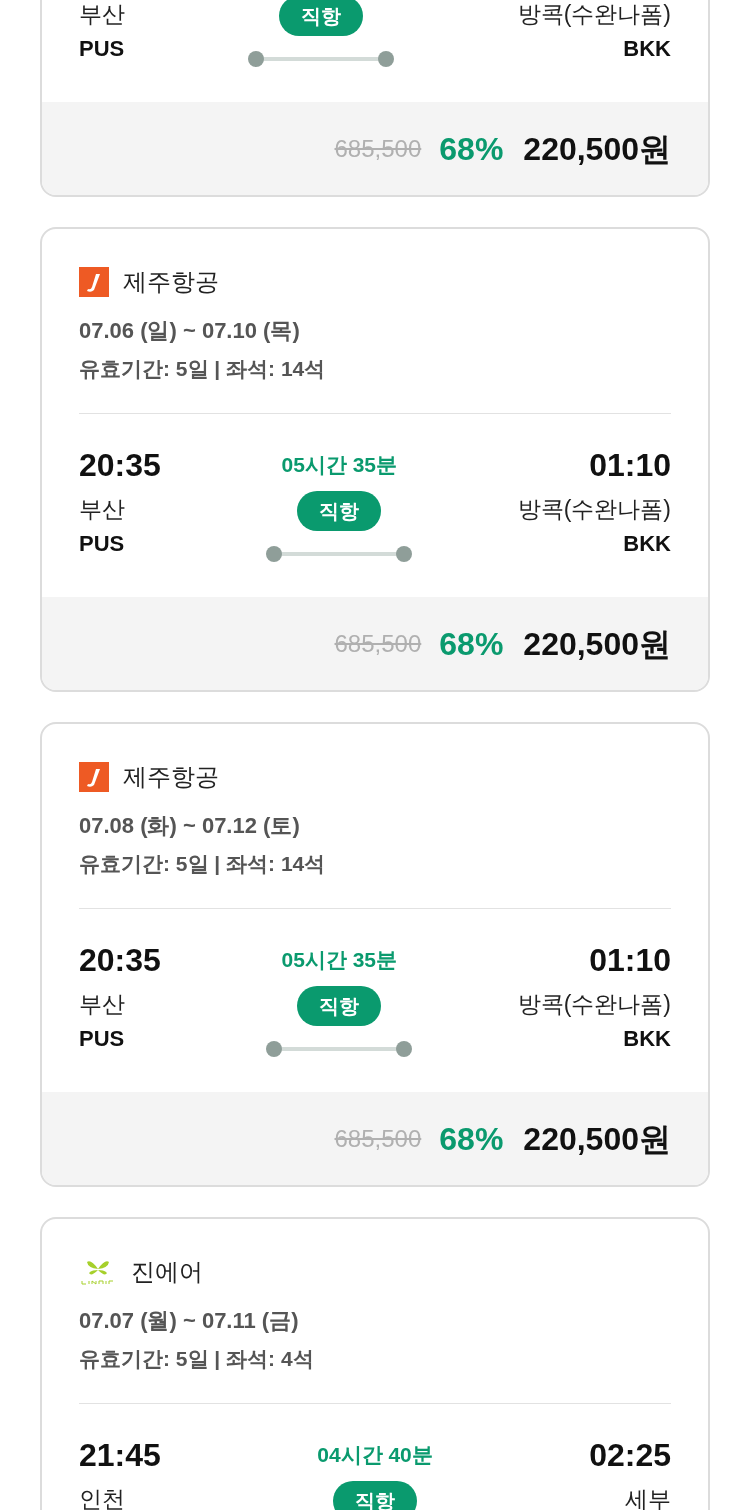 This screenshot has width=750, height=1510. What do you see at coordinates (190, 331) in the screenshot?
I see `travel-dates: 07.06 (일) ~ 07.10 (목)` at bounding box center [190, 331].